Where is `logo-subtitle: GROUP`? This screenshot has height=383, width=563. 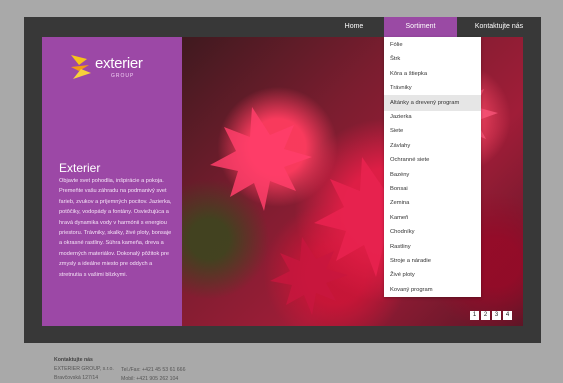
logo-subtitle: GROUP is located at coordinates (123, 76).